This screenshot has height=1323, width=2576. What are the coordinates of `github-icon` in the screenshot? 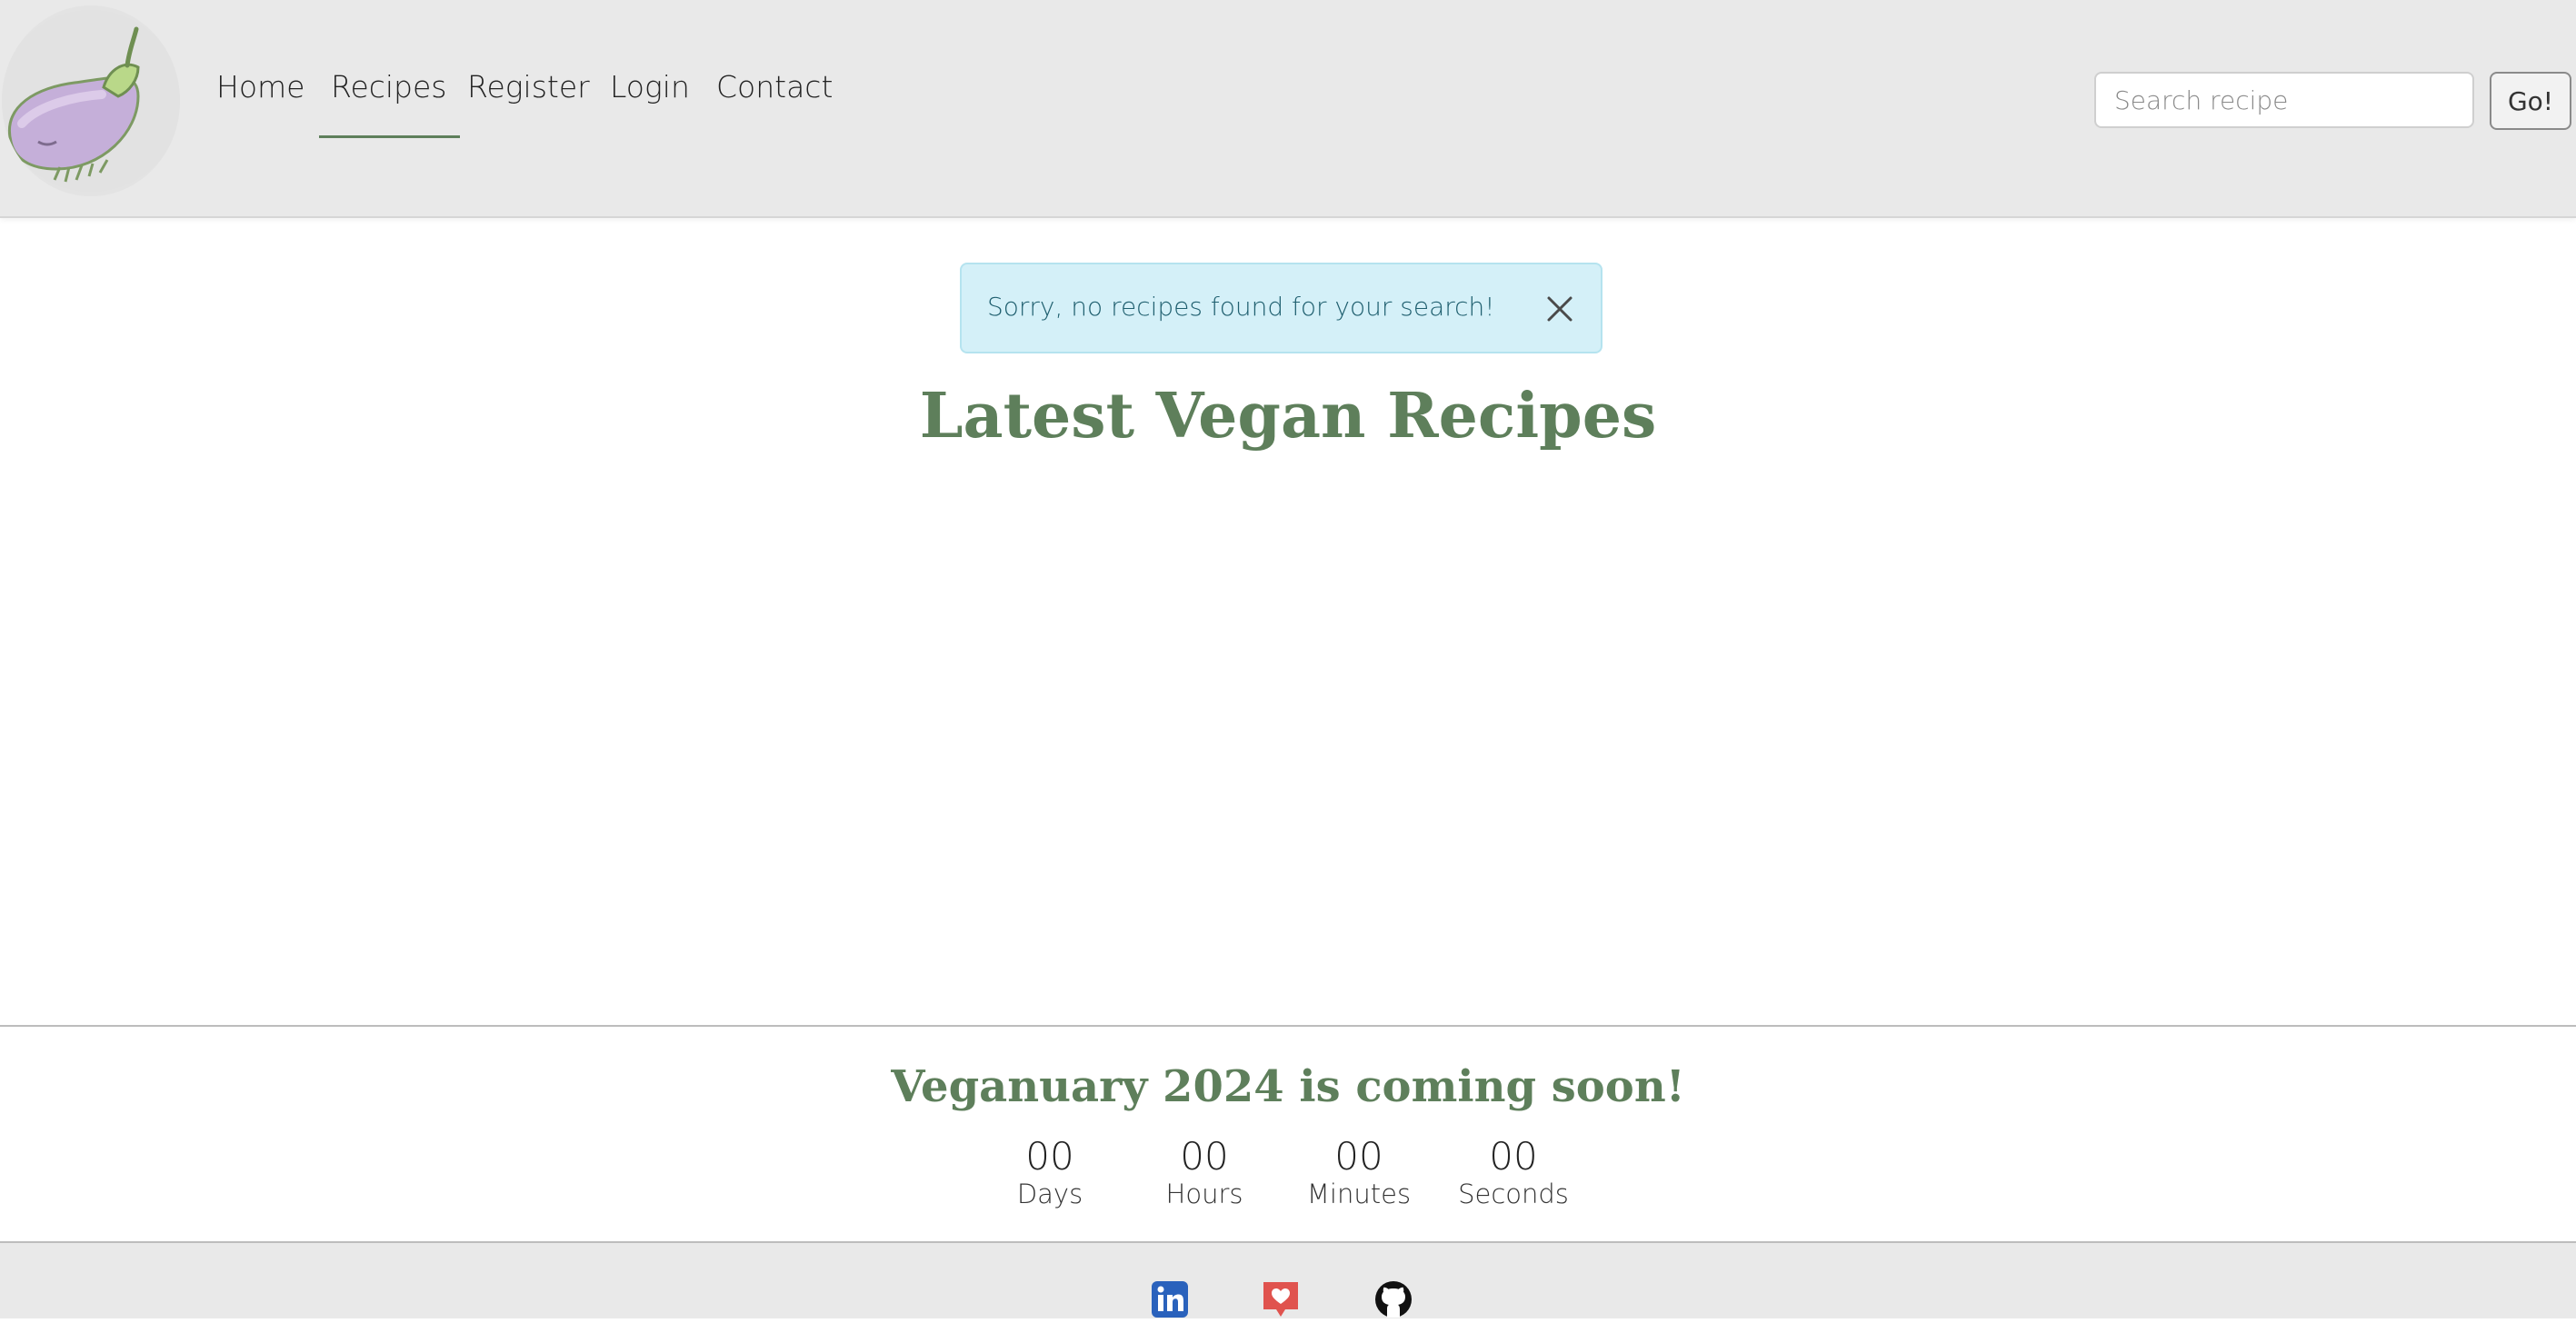 It's located at (1393, 1299).